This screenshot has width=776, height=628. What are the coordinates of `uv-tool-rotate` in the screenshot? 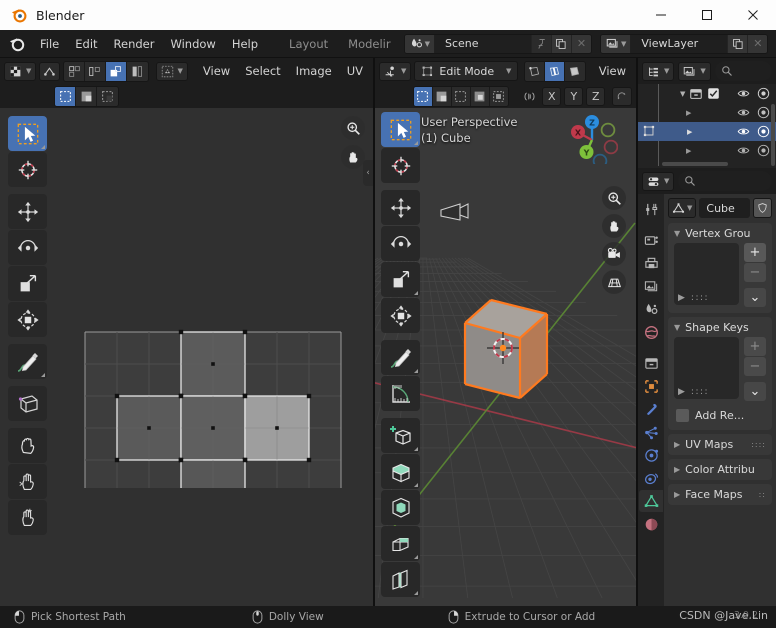 It's located at (27, 247).